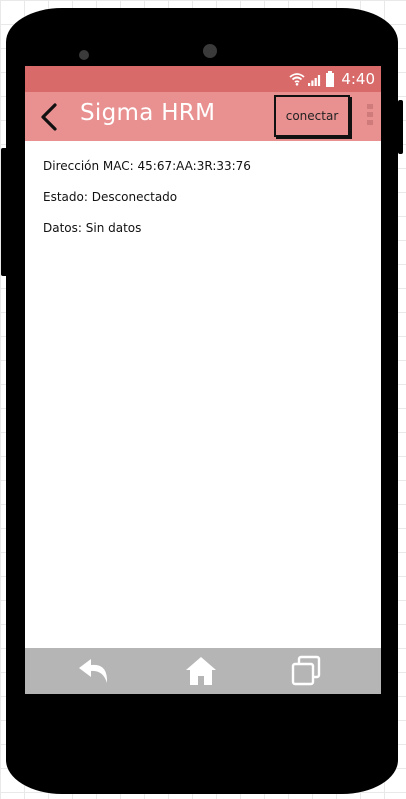 This screenshot has height=799, width=406. What do you see at coordinates (400, 127) in the screenshot?
I see `power-button` at bounding box center [400, 127].